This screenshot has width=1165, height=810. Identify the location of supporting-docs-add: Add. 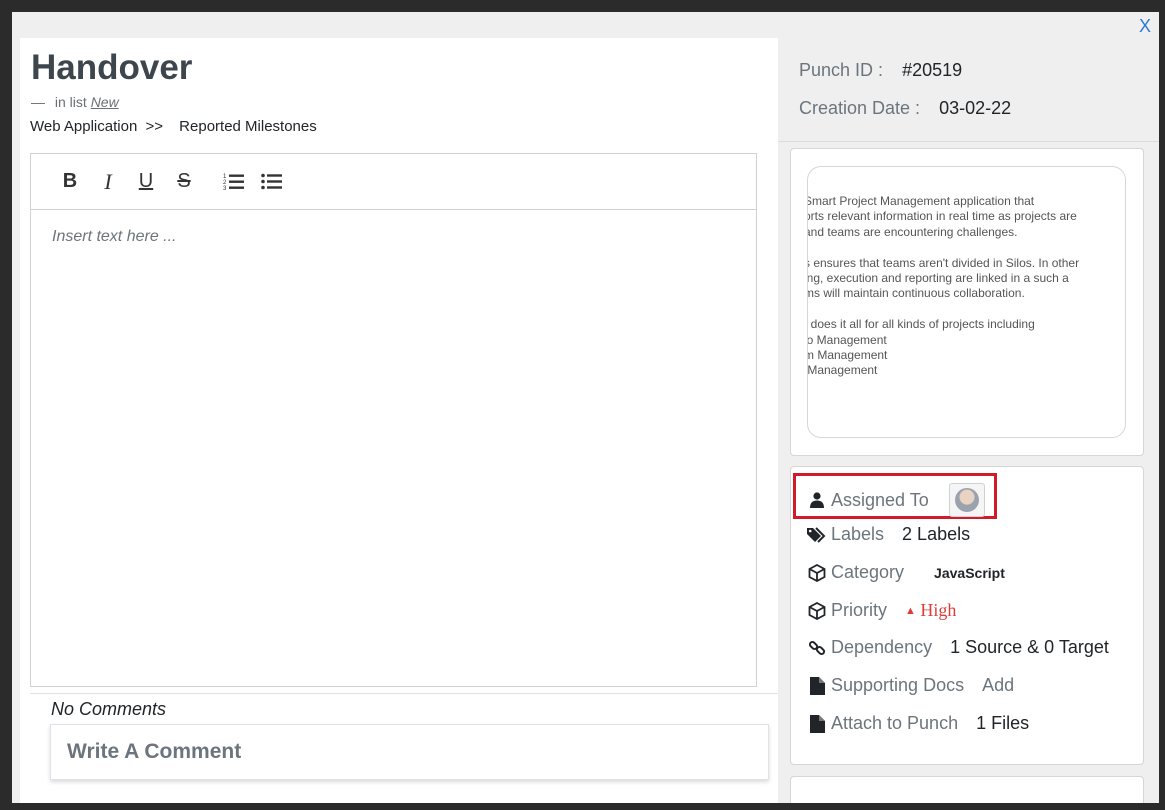
(998, 685).